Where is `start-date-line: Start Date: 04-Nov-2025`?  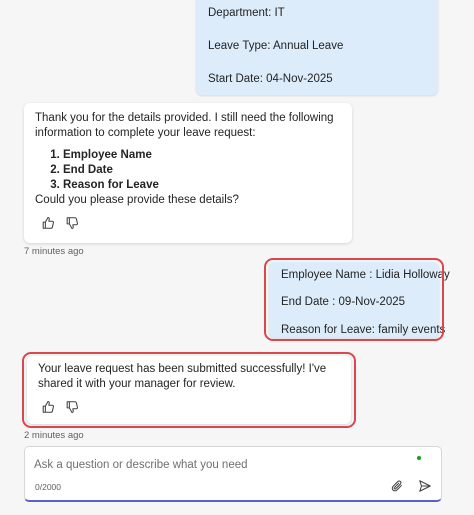
start-date-line: Start Date: 04-Nov-2025 is located at coordinates (270, 79).